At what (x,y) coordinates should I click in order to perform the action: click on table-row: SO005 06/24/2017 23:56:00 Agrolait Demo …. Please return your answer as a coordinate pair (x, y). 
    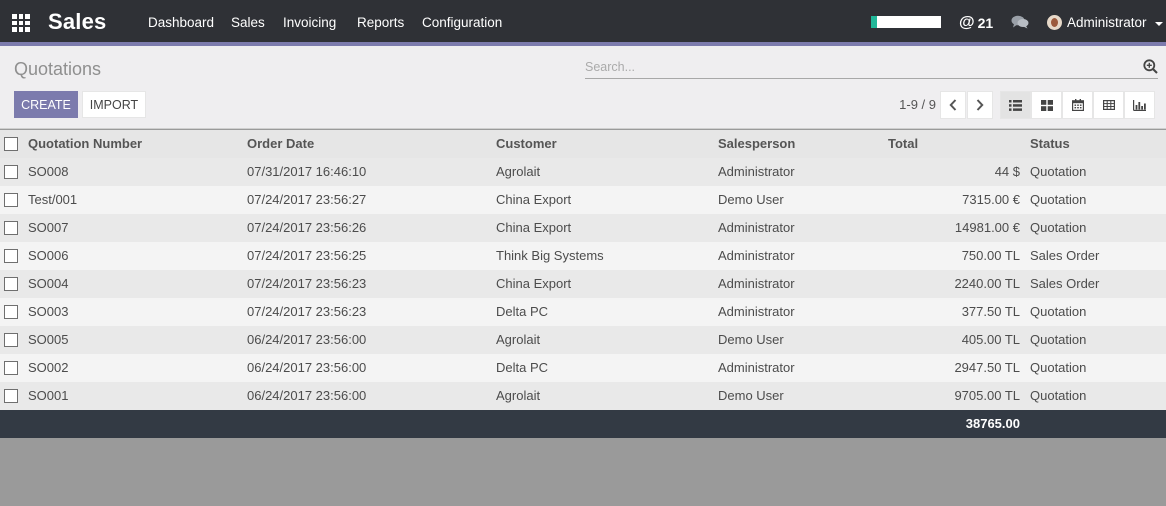
    Looking at the image, I should click on (583, 340).